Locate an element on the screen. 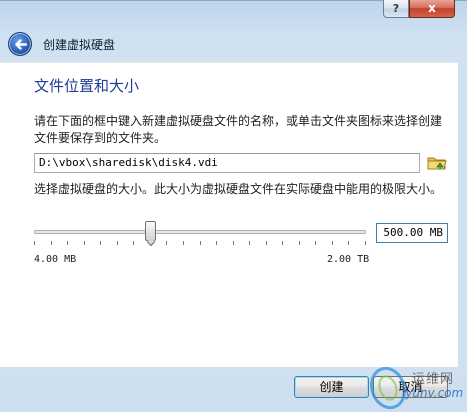  frame-right-edge is located at coordinates (462, 214).